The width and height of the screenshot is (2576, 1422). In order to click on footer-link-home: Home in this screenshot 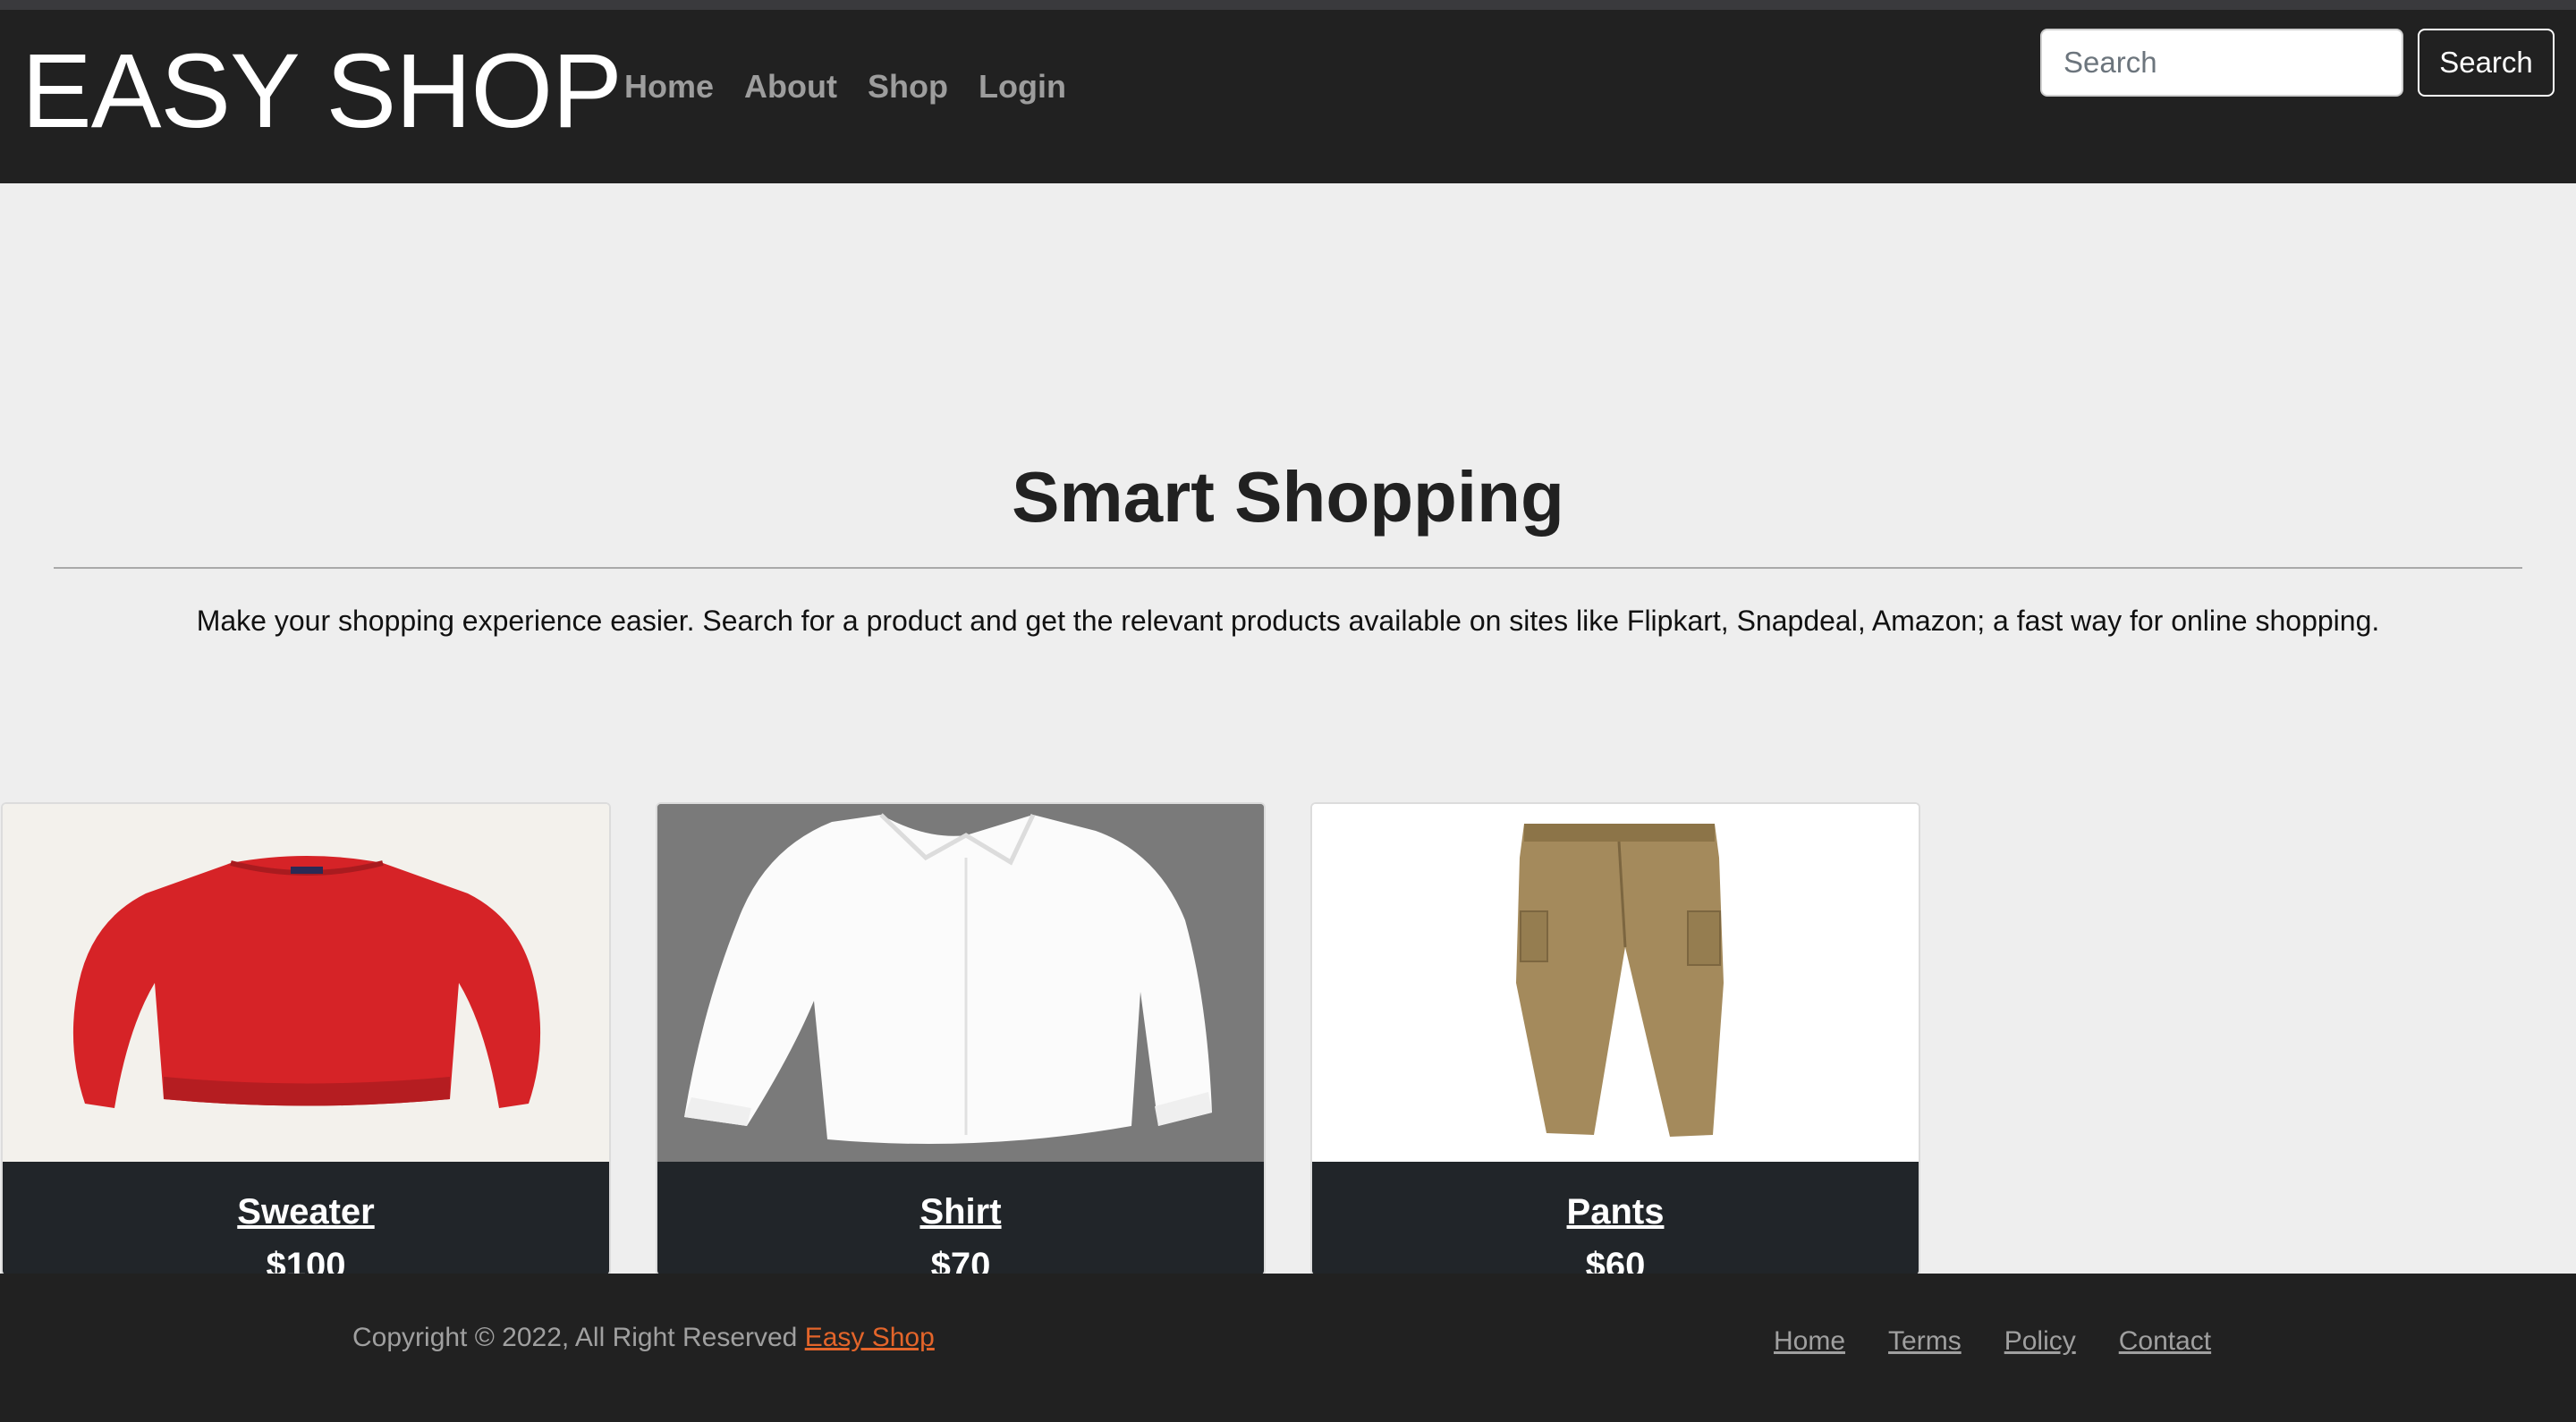, I will do `click(1809, 1341)`.